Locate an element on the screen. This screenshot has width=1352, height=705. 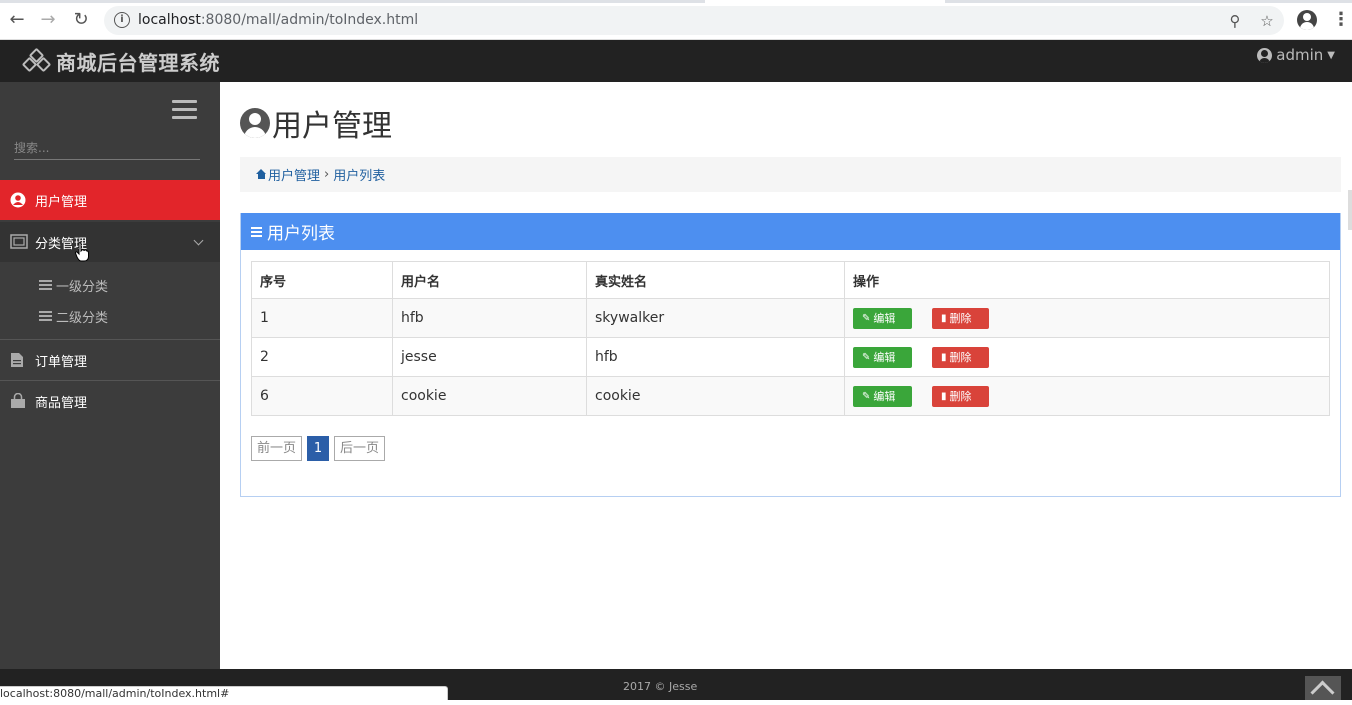
page-title-text: 用户管理 is located at coordinates (332, 126).